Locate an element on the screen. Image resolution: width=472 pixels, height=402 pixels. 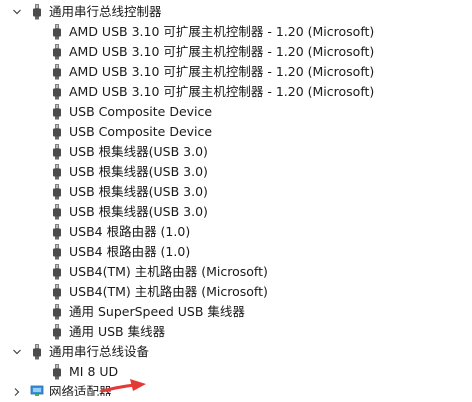
device-item: 通用 SuperSpeed USB 集线器 is located at coordinates (236, 312).